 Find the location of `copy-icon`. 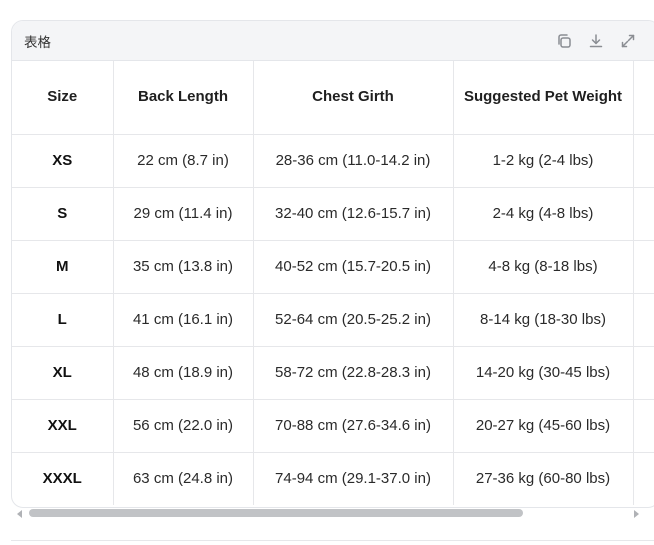

copy-icon is located at coordinates (564, 40).